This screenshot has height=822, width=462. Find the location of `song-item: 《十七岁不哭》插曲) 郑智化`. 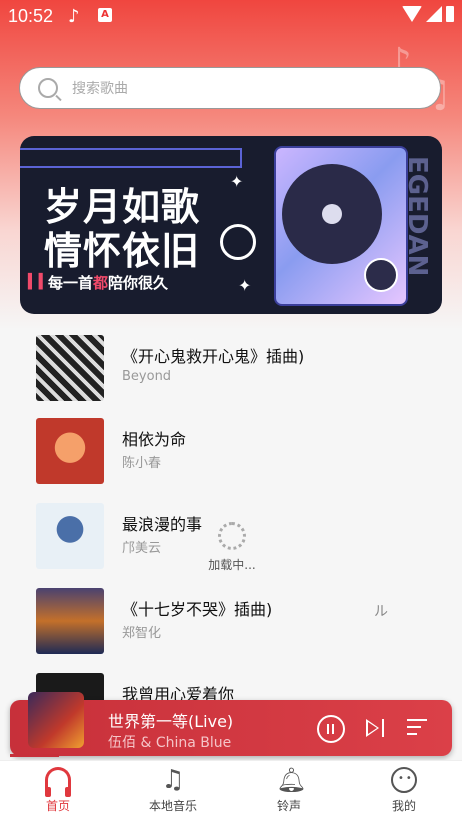

song-item: 《十七岁不哭》插曲) 郑智化 is located at coordinates (236, 622).